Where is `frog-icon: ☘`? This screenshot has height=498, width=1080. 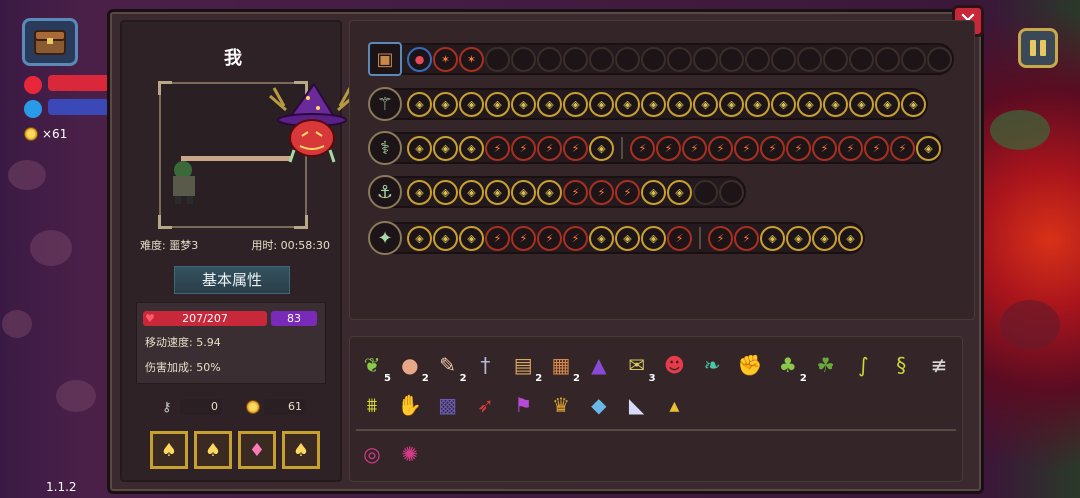
frog-icon: ☘ is located at coordinates (826, 365).